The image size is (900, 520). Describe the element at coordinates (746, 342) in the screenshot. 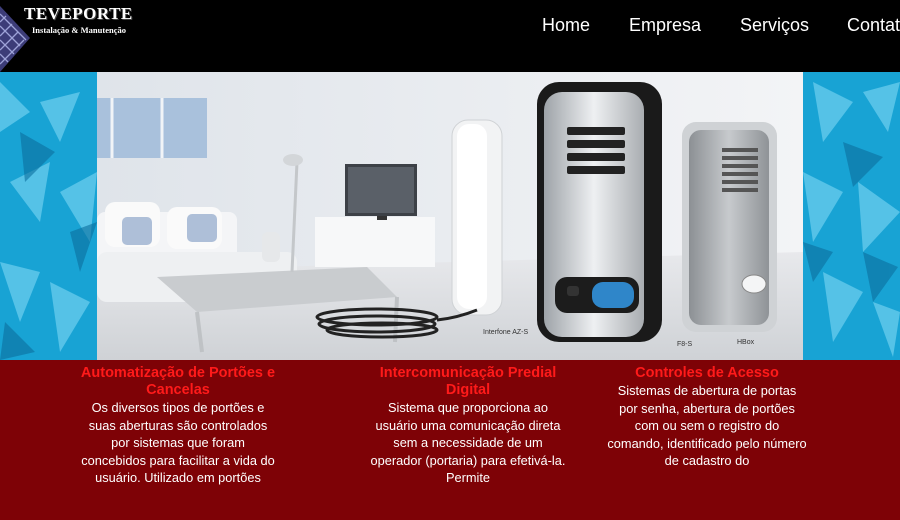

I see `label-hbox: HBox` at that location.